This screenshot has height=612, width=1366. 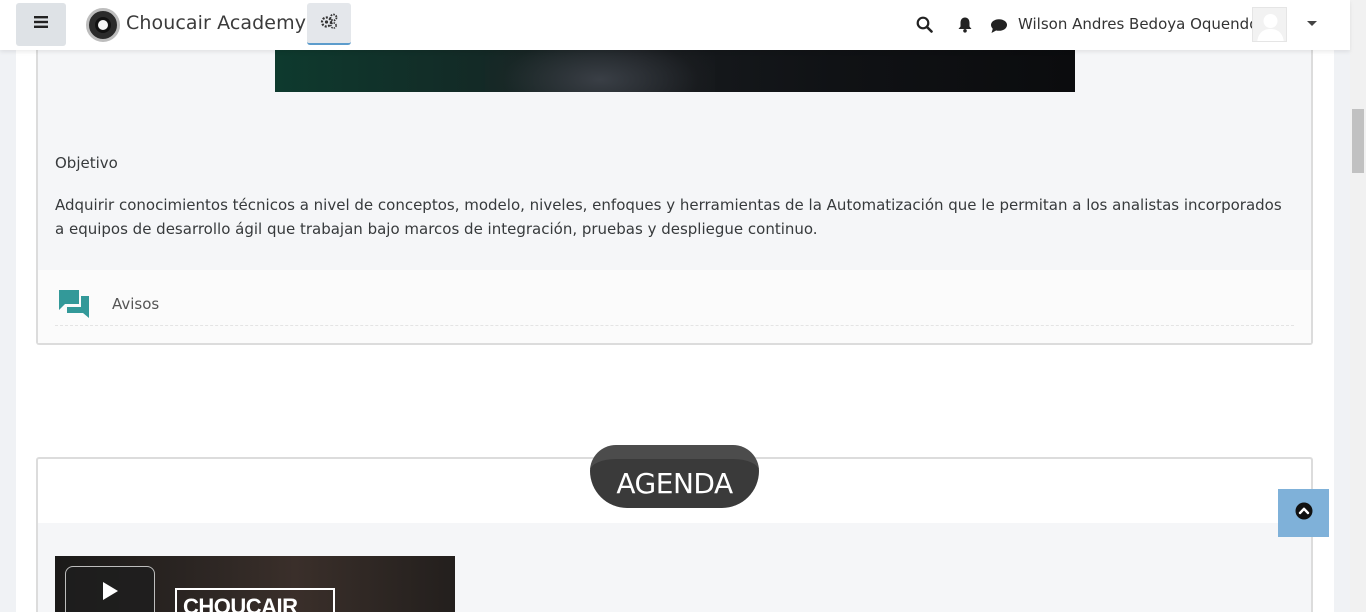 What do you see at coordinates (216, 23) in the screenshot?
I see `site-name-link: Choucair Academy` at bounding box center [216, 23].